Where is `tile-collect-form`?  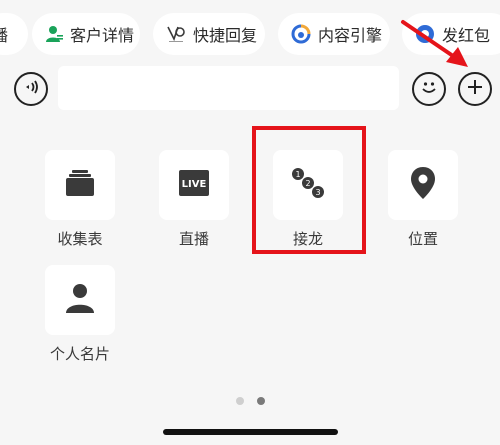
tile-collect-form is located at coordinates (80, 185).